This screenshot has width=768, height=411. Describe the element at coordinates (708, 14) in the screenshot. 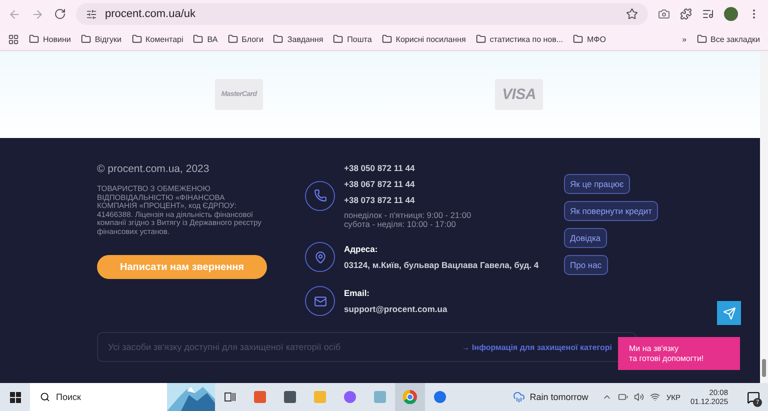

I see `media-icon` at that location.